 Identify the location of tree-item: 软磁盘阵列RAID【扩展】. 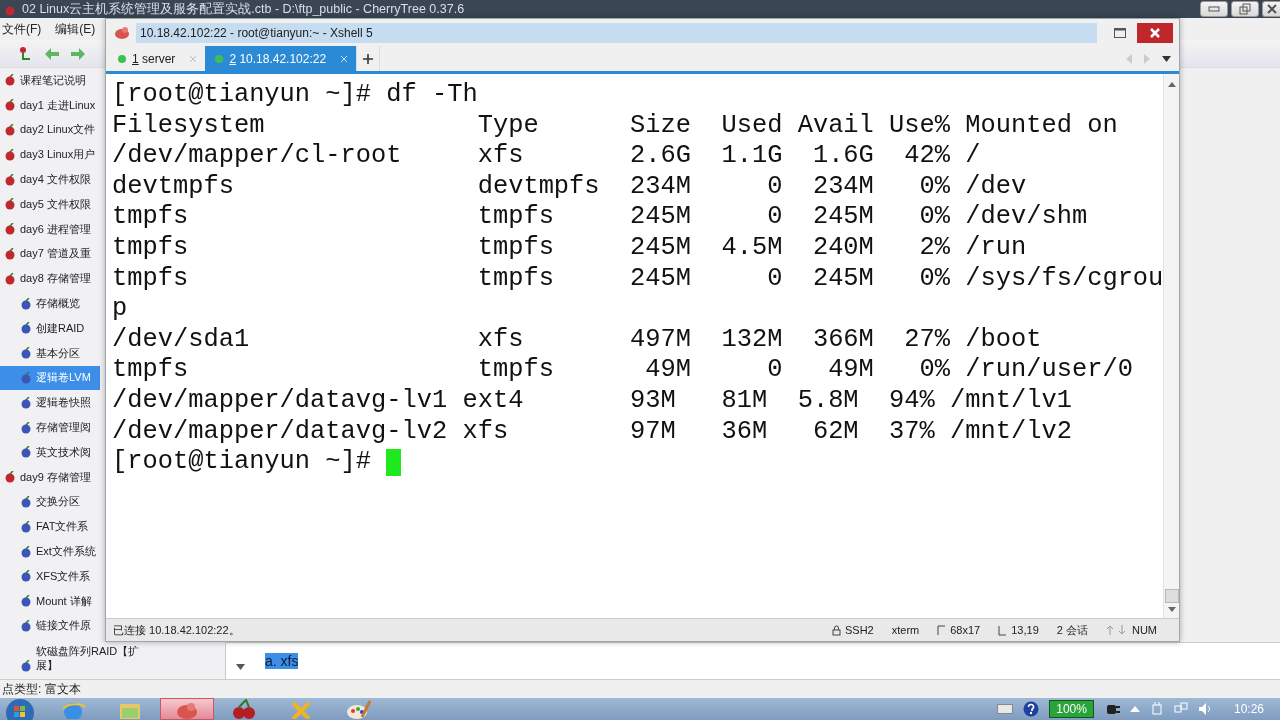
(100, 656).